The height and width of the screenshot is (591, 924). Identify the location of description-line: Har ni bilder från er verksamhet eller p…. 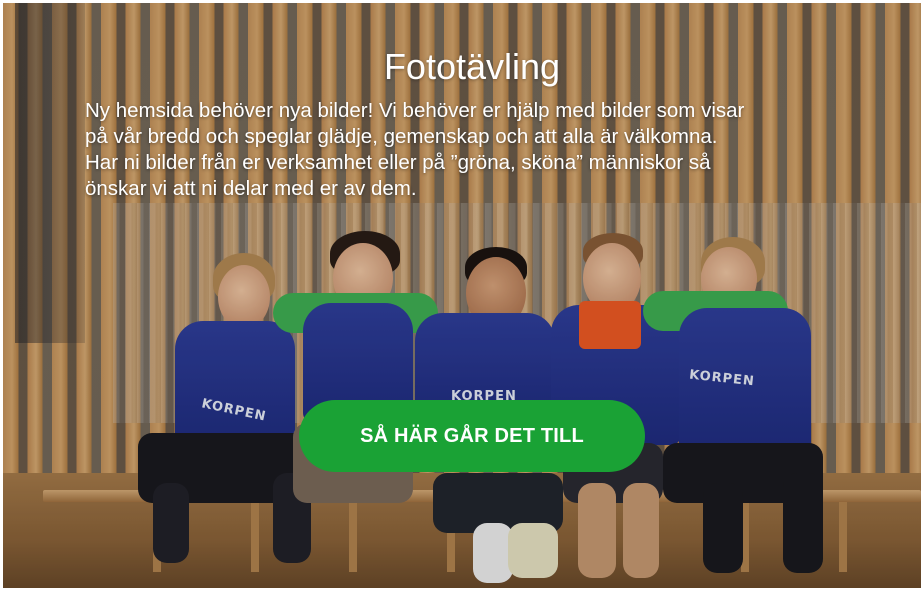
(398, 162).